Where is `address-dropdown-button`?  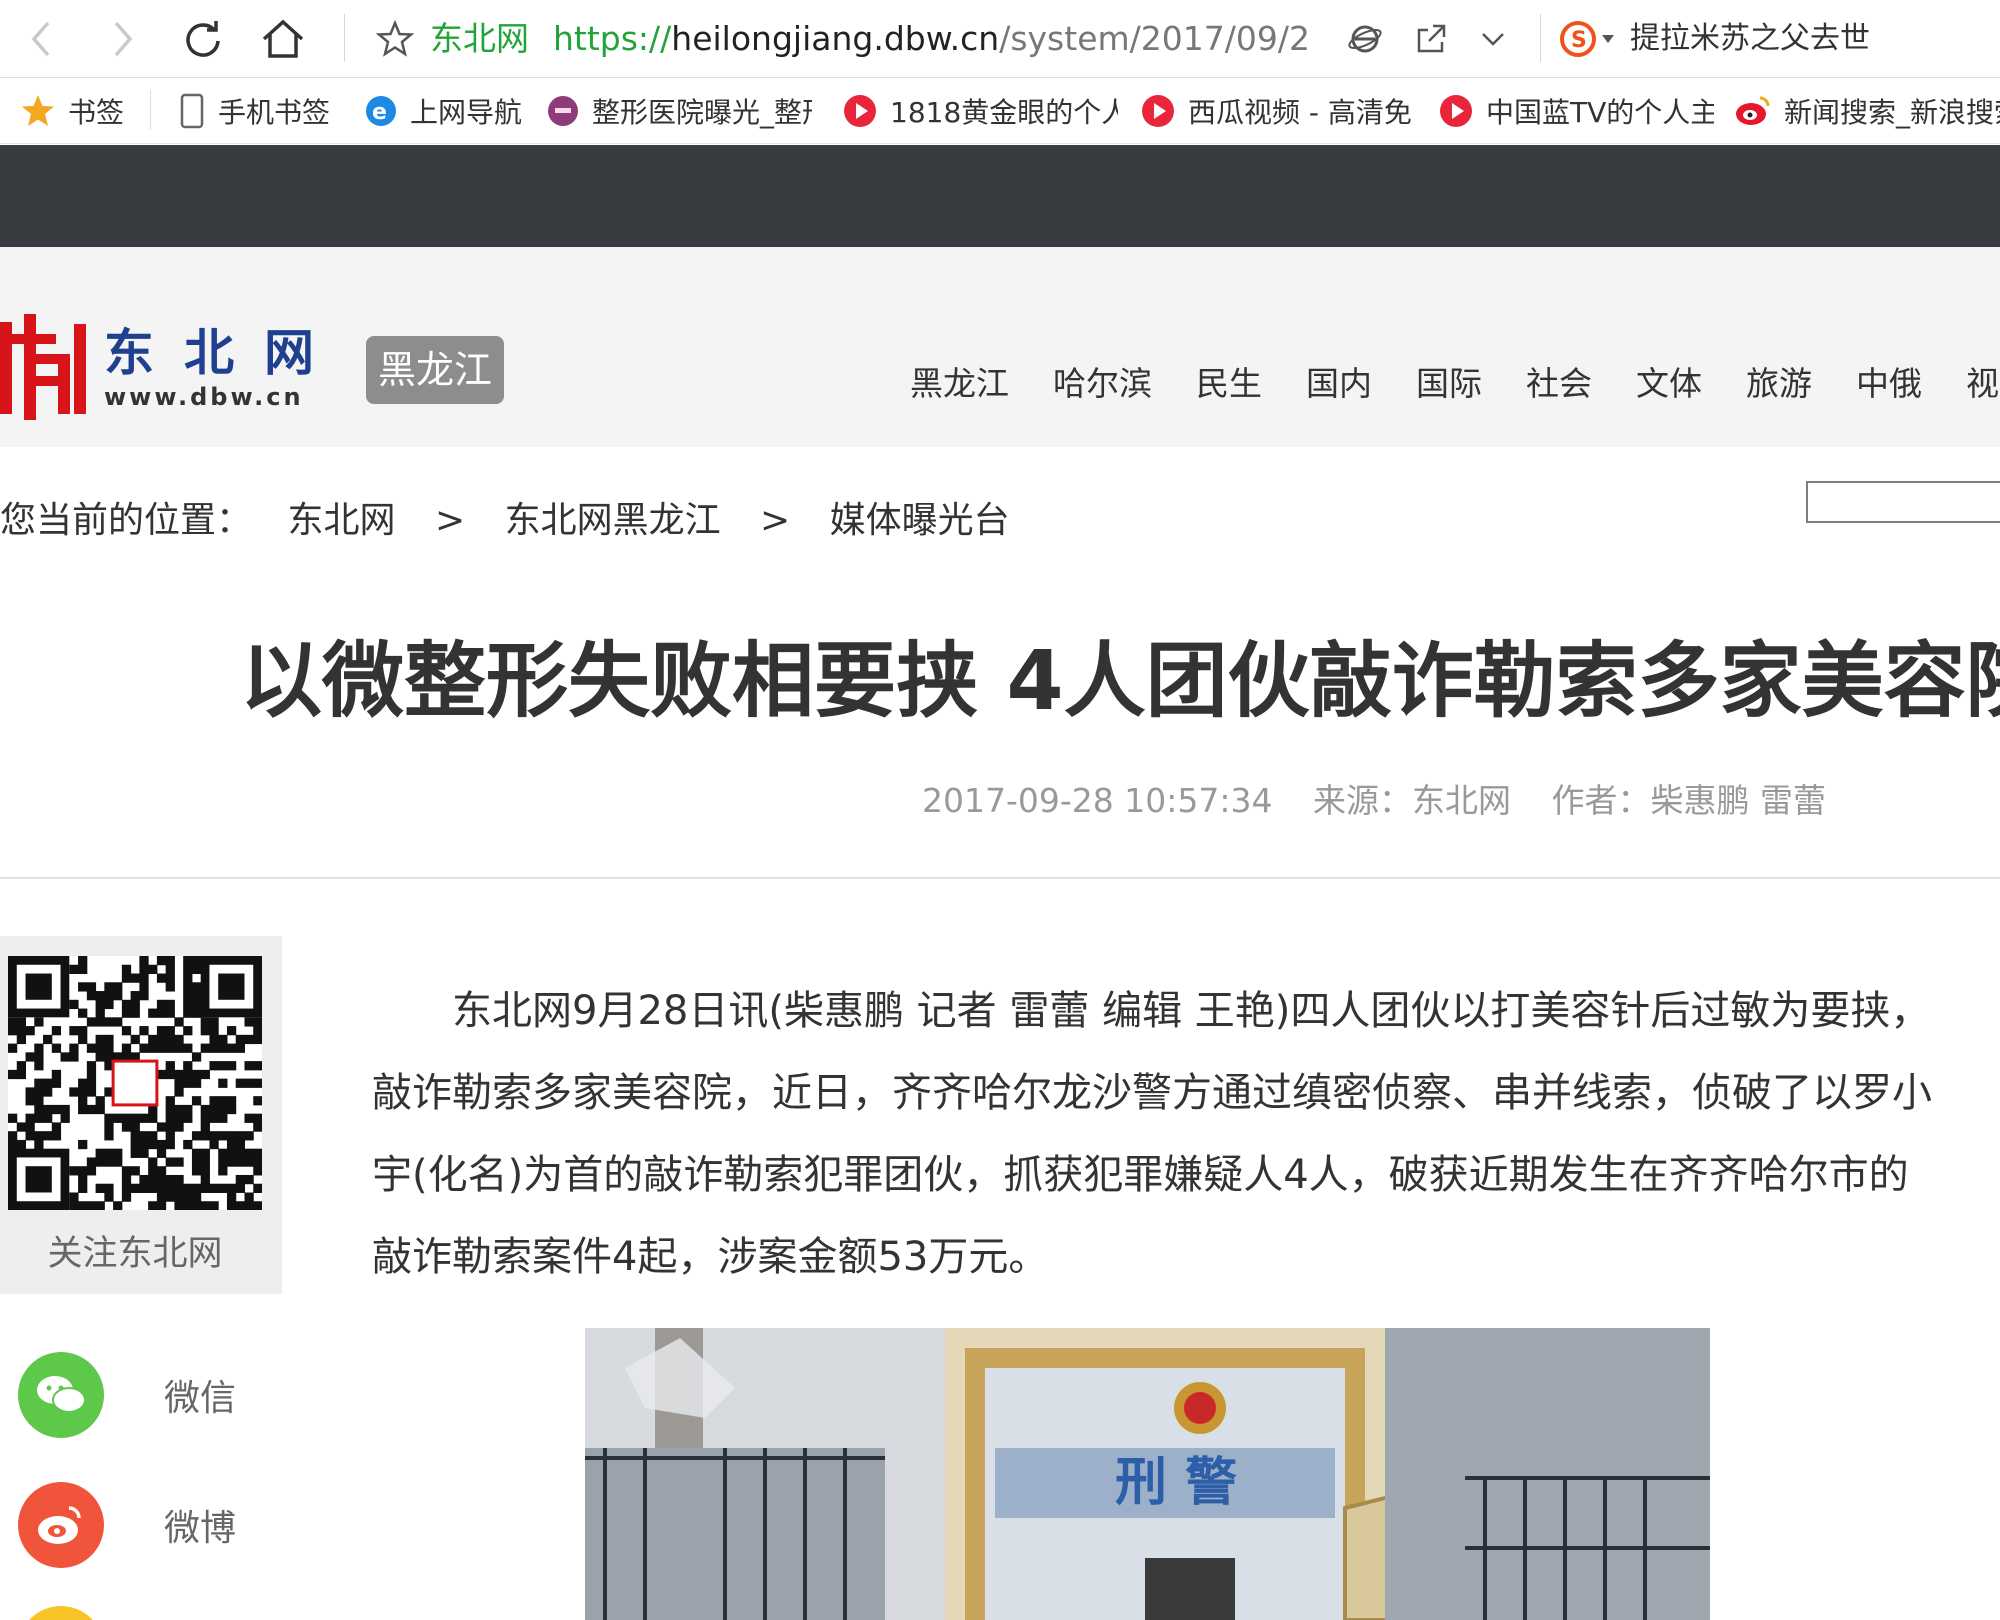
address-dropdown-button is located at coordinates (1493, 39).